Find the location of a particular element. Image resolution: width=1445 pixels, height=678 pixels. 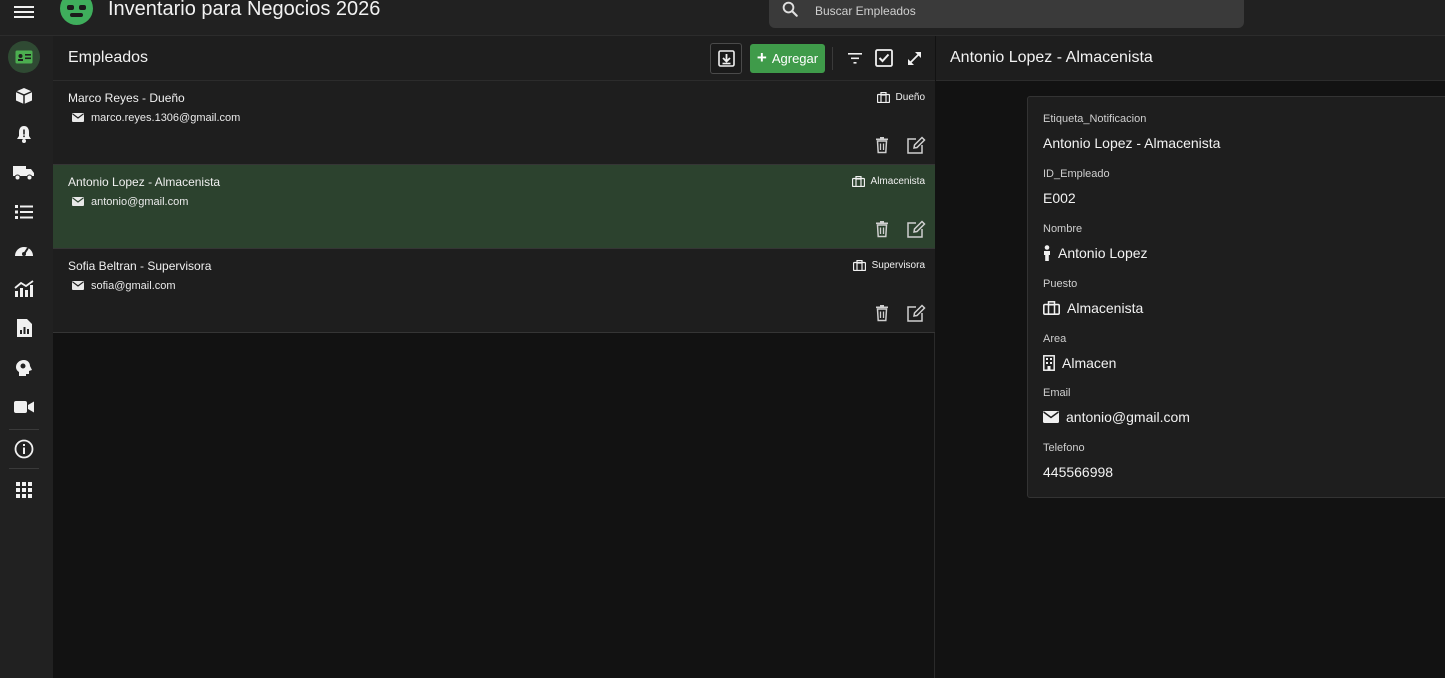

field-label: Email is located at coordinates (1057, 393).